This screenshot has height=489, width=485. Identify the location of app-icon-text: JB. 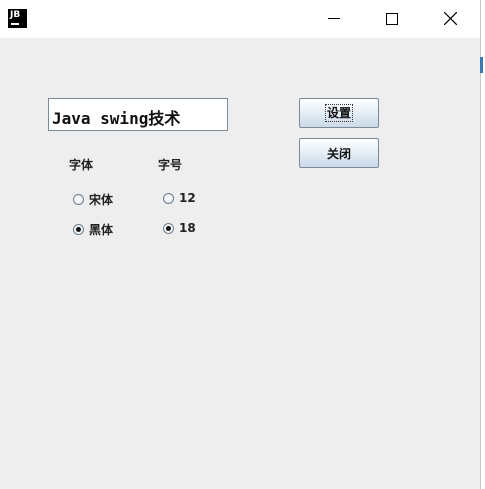
(15, 15).